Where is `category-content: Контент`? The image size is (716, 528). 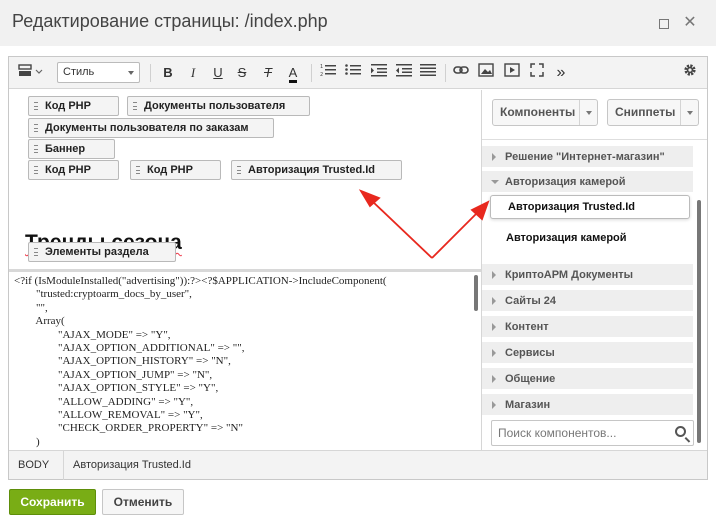
category-content: Контент is located at coordinates (587, 327).